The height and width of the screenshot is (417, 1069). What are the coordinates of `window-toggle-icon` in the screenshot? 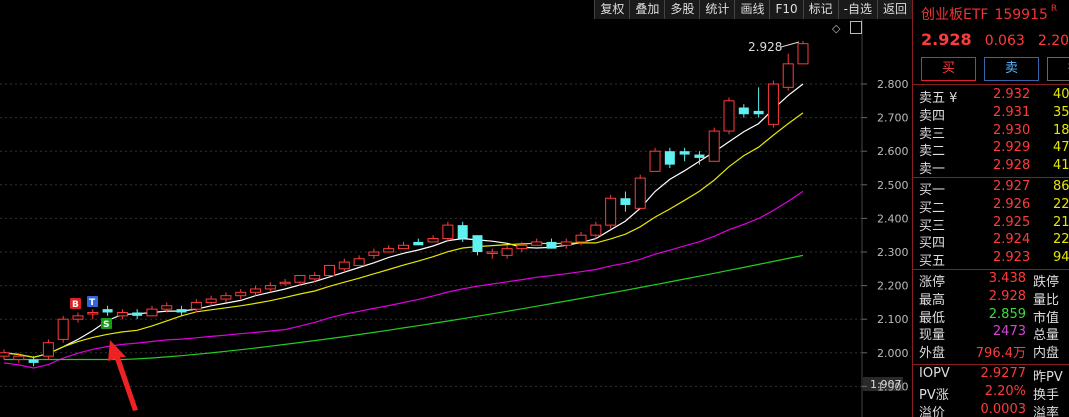 It's located at (856, 27).